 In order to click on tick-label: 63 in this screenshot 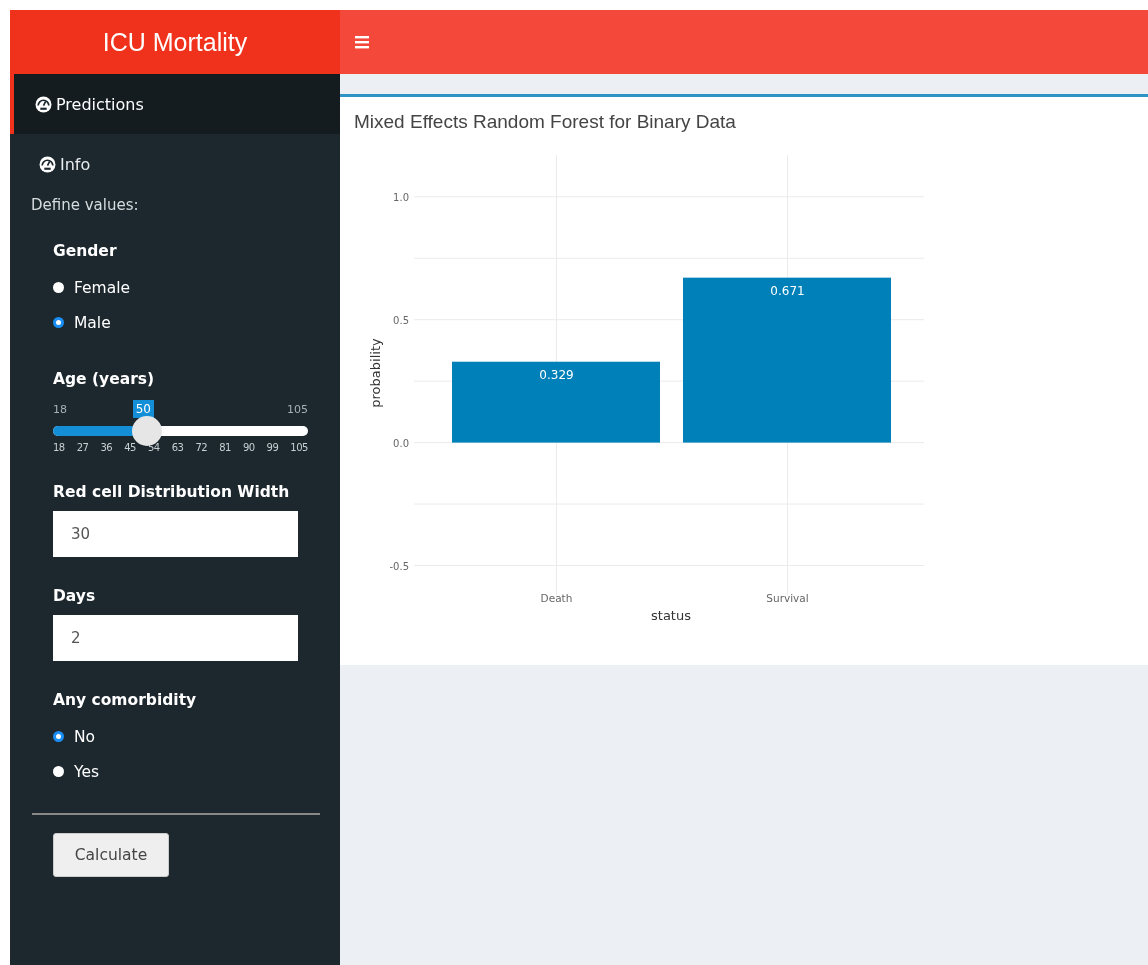, I will do `click(177, 447)`.